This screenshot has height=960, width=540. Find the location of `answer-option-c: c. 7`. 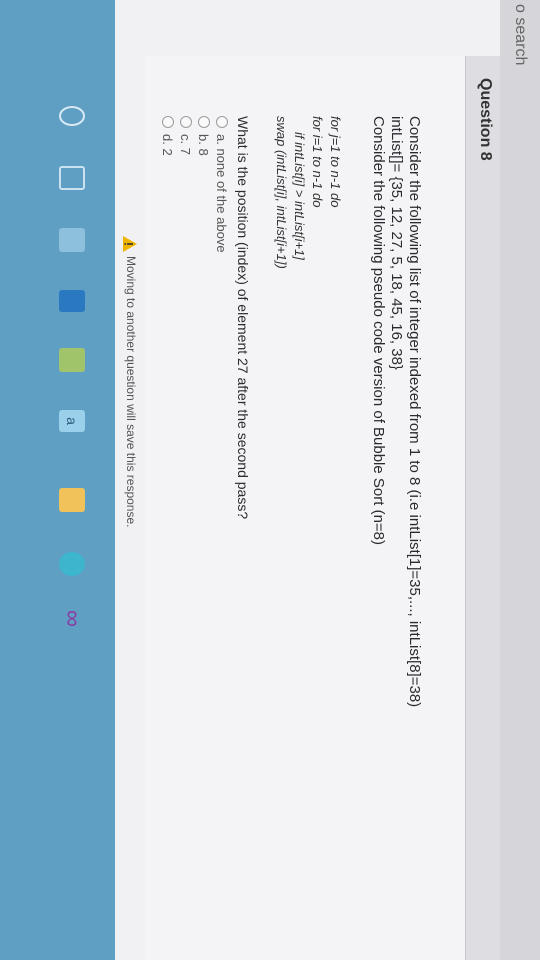

answer-option-c: c. 7 is located at coordinates (185, 135).